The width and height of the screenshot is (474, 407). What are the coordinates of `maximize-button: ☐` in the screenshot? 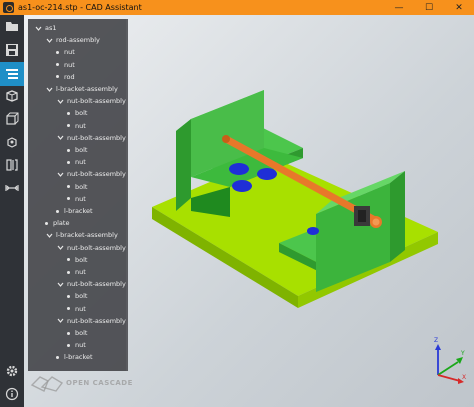 It's located at (429, 7).